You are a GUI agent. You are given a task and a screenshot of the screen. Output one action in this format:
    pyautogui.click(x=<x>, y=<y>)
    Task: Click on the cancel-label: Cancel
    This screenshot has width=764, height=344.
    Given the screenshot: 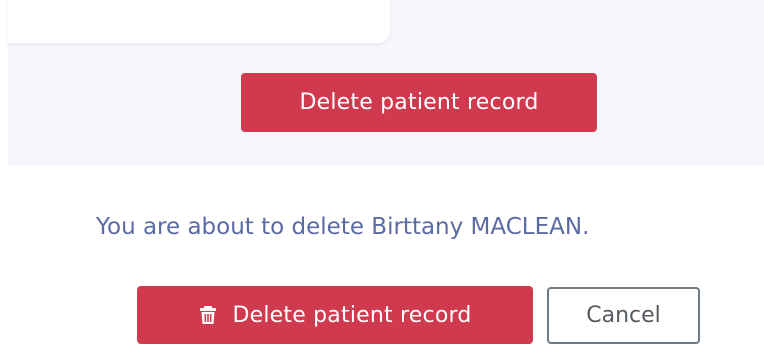 What is the action you would take?
    pyautogui.click(x=623, y=315)
    